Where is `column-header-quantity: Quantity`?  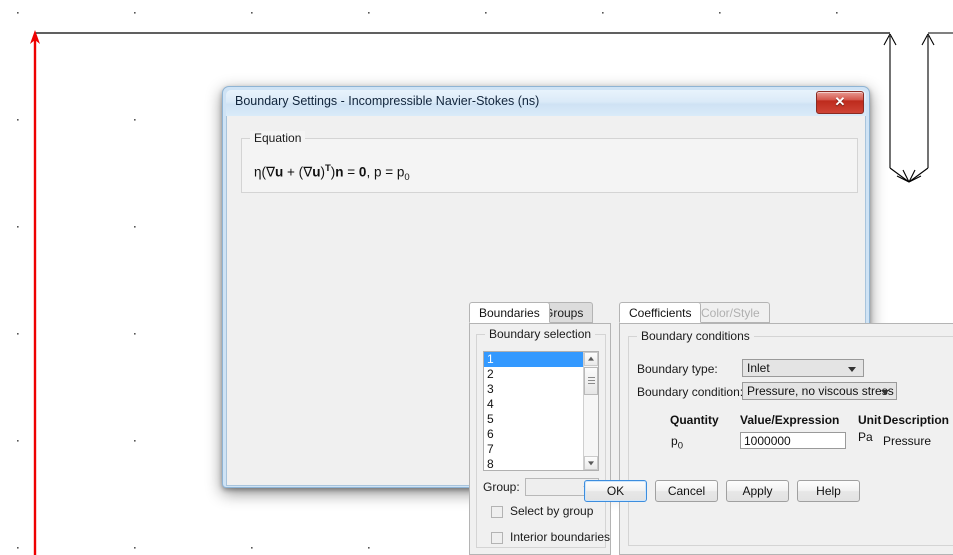 column-header-quantity: Quantity is located at coordinates (694, 420).